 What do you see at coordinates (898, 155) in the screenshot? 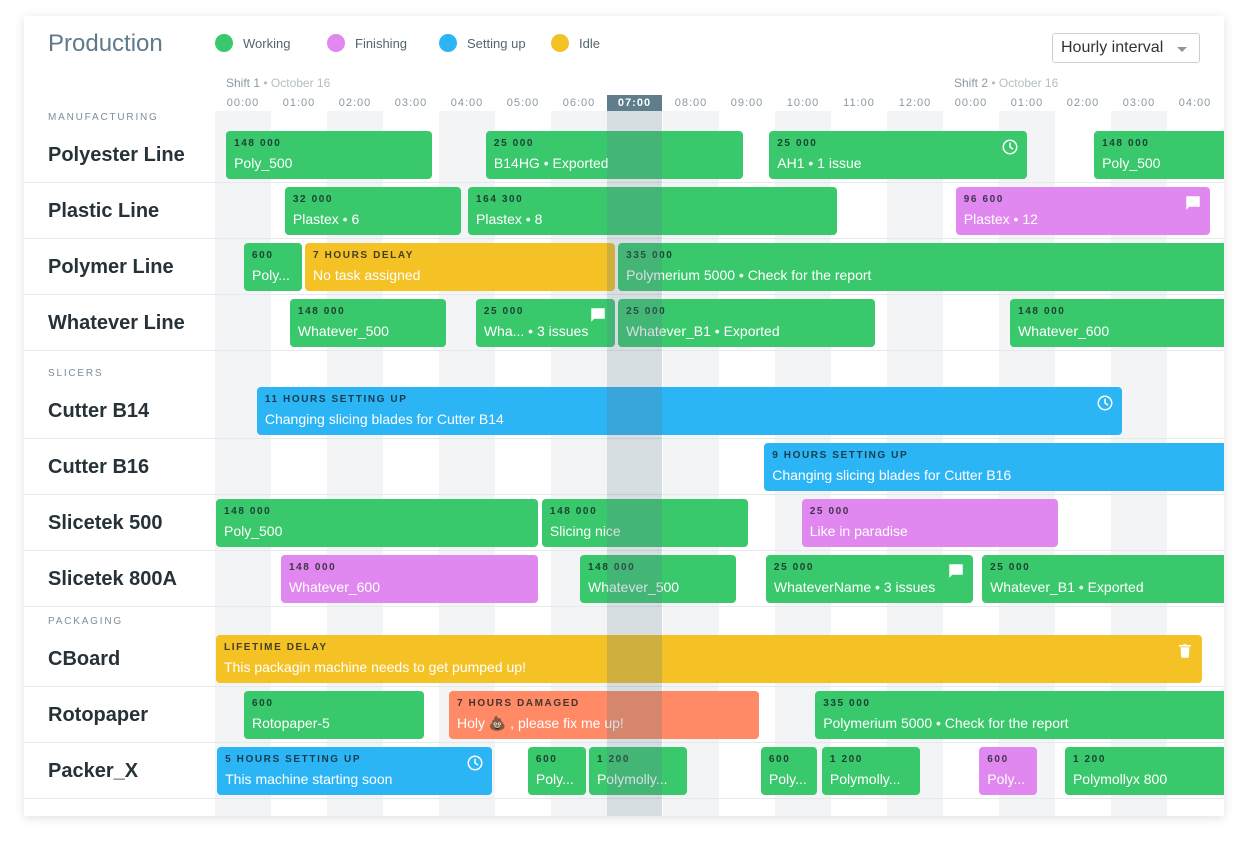
I see `task-bar-working: 25 000 AH1 • 1 issue` at bounding box center [898, 155].